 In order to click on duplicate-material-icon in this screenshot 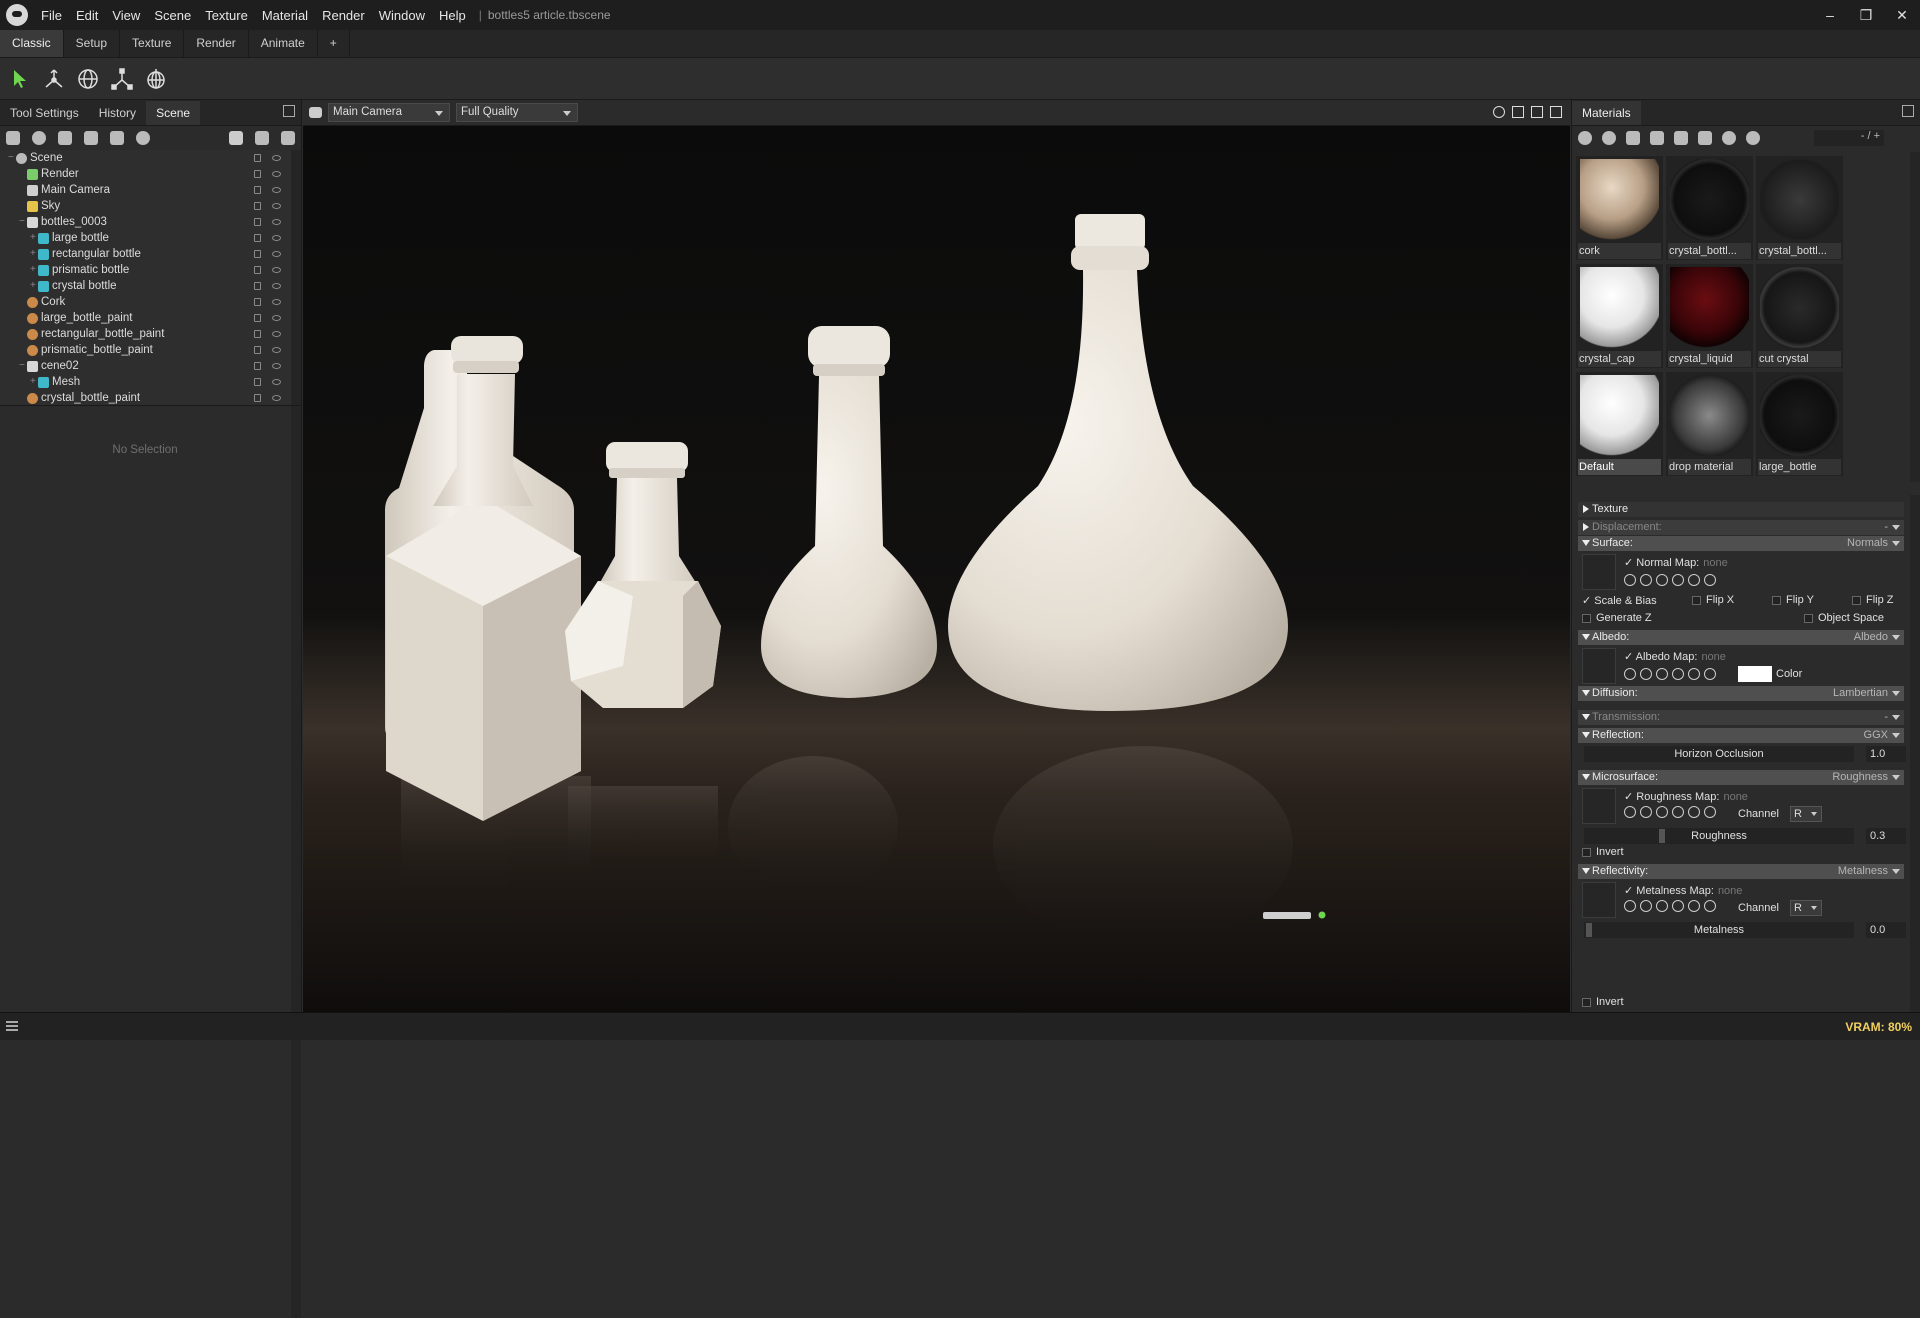, I will do `click(1609, 138)`.